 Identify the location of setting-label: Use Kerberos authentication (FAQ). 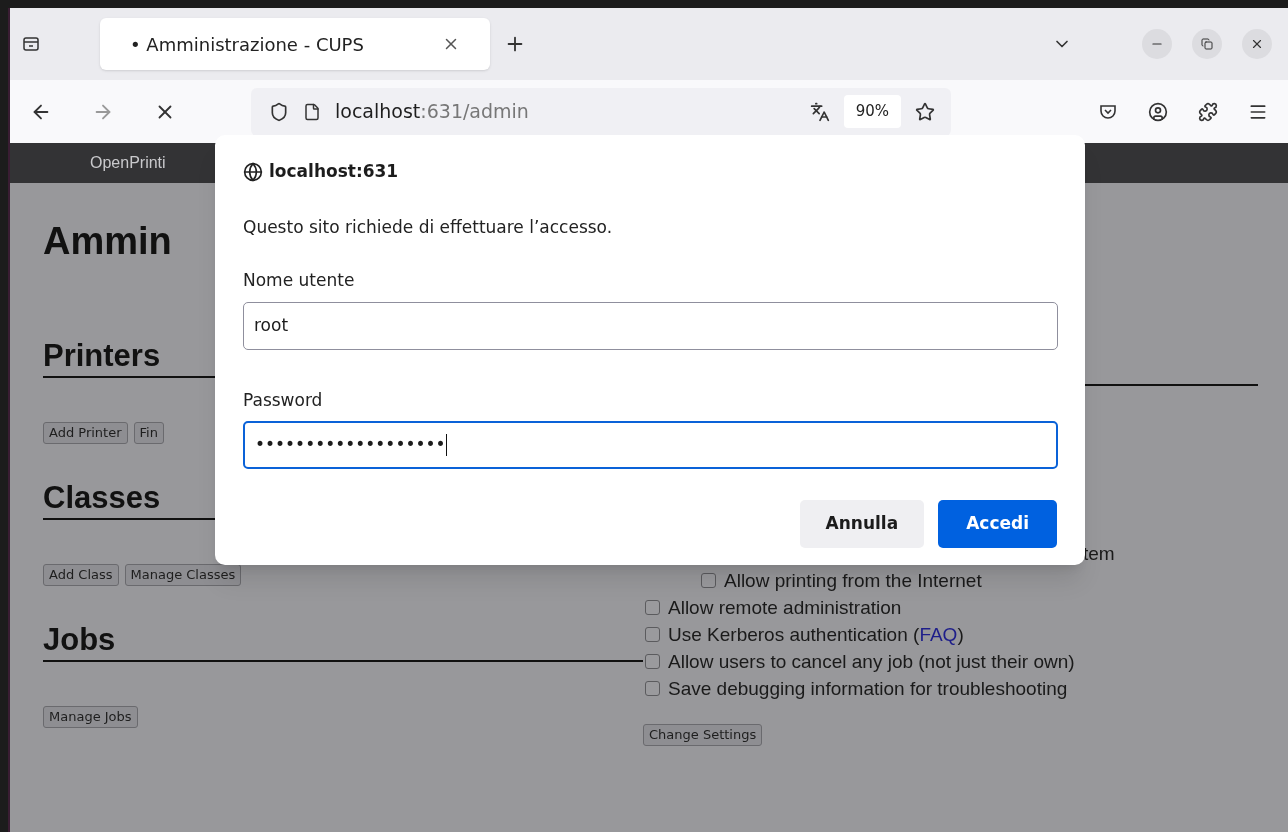
(816, 635).